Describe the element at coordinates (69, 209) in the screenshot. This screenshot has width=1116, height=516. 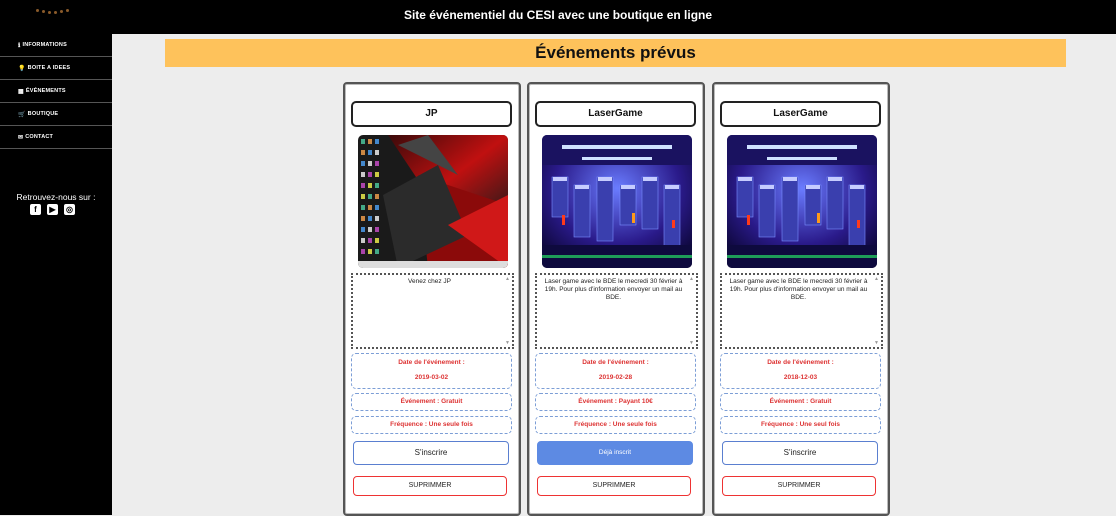
I see `instagram-icon: ◎` at that location.